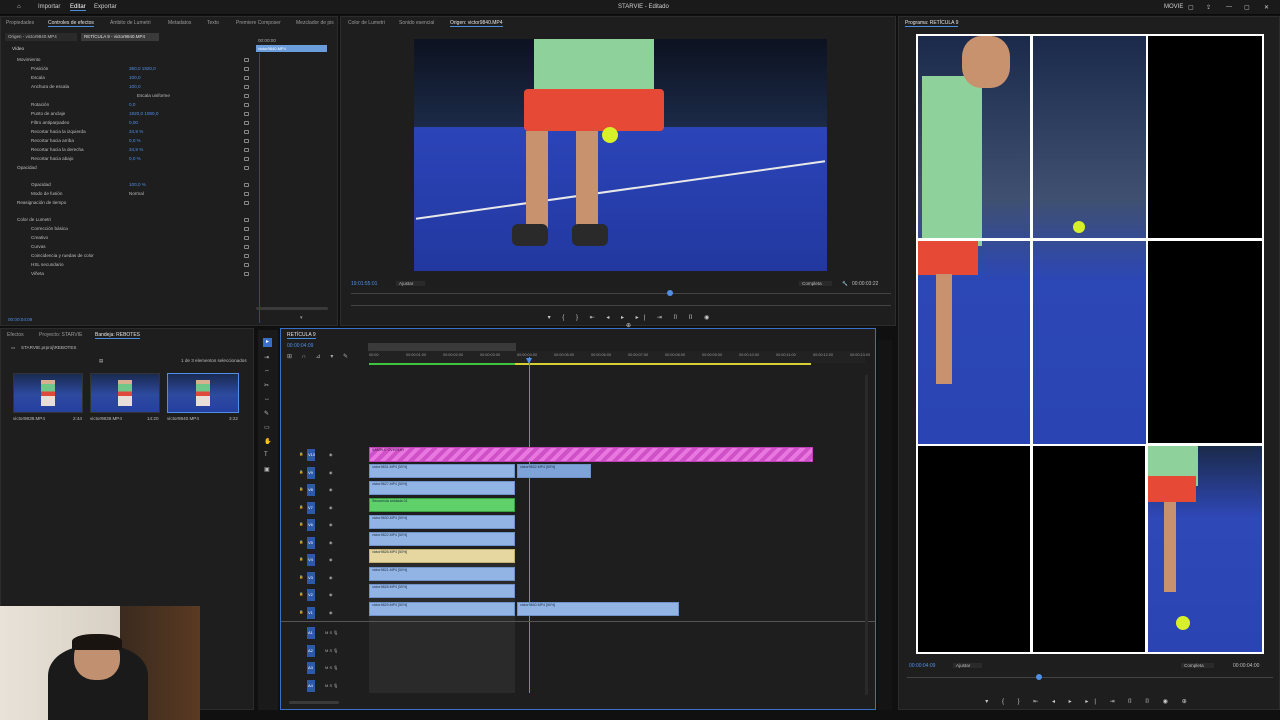 The height and width of the screenshot is (720, 1280). I want to click on work-area-bar, so click(442, 347).